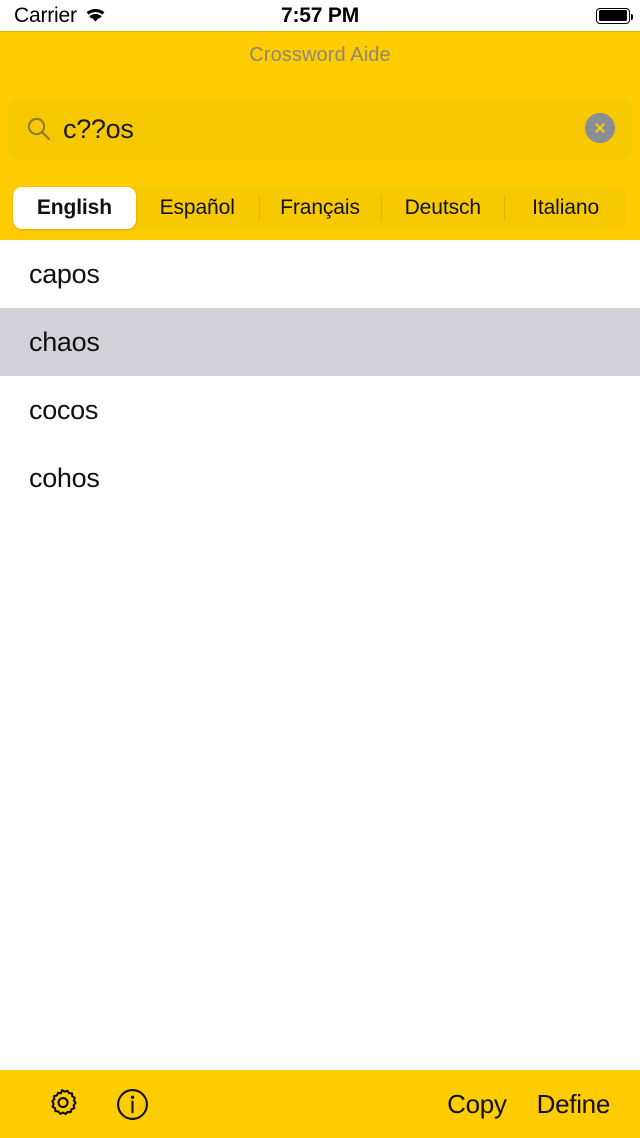 Image resolution: width=640 pixels, height=1138 pixels. I want to click on toolbar-right-group: Copy Define, so click(528, 1104).